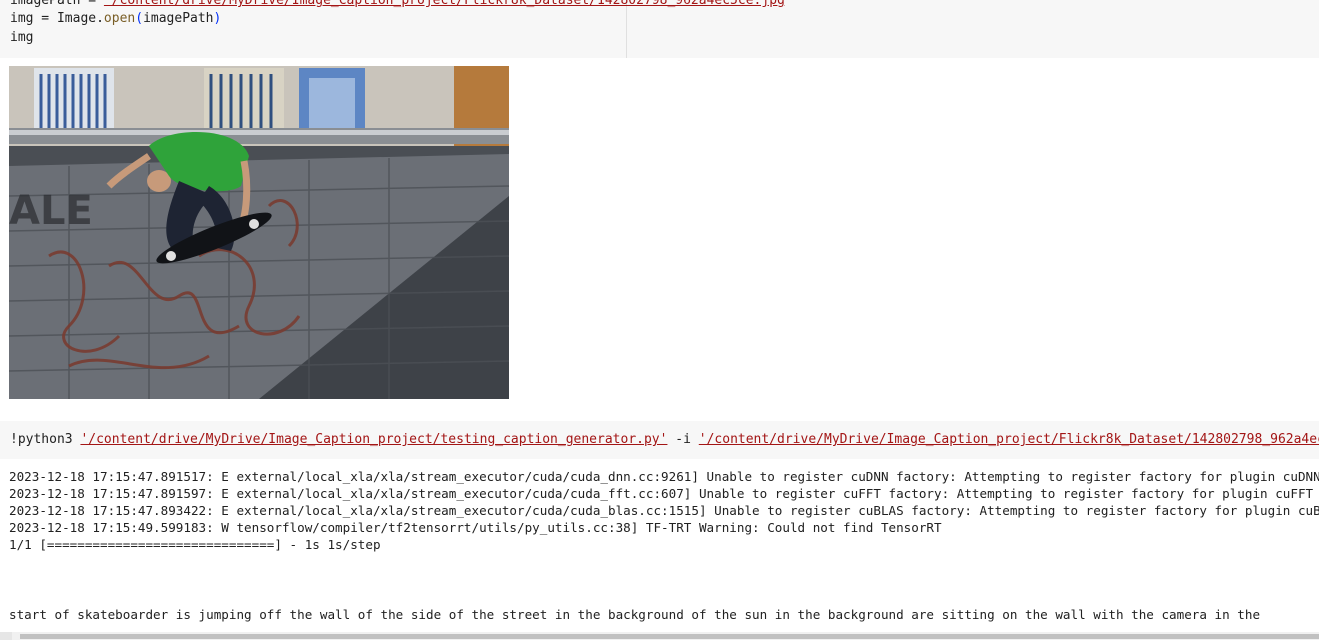 Image resolution: width=1319 pixels, height=640 pixels. I want to click on command-flag: -i, so click(683, 439).